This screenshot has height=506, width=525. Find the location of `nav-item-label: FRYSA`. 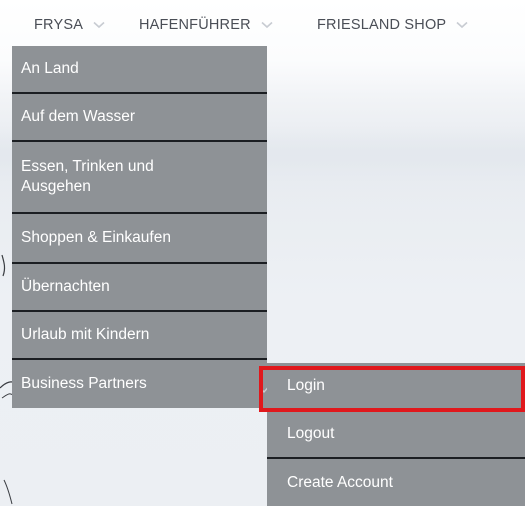

nav-item-label: FRYSA is located at coordinates (59, 25).